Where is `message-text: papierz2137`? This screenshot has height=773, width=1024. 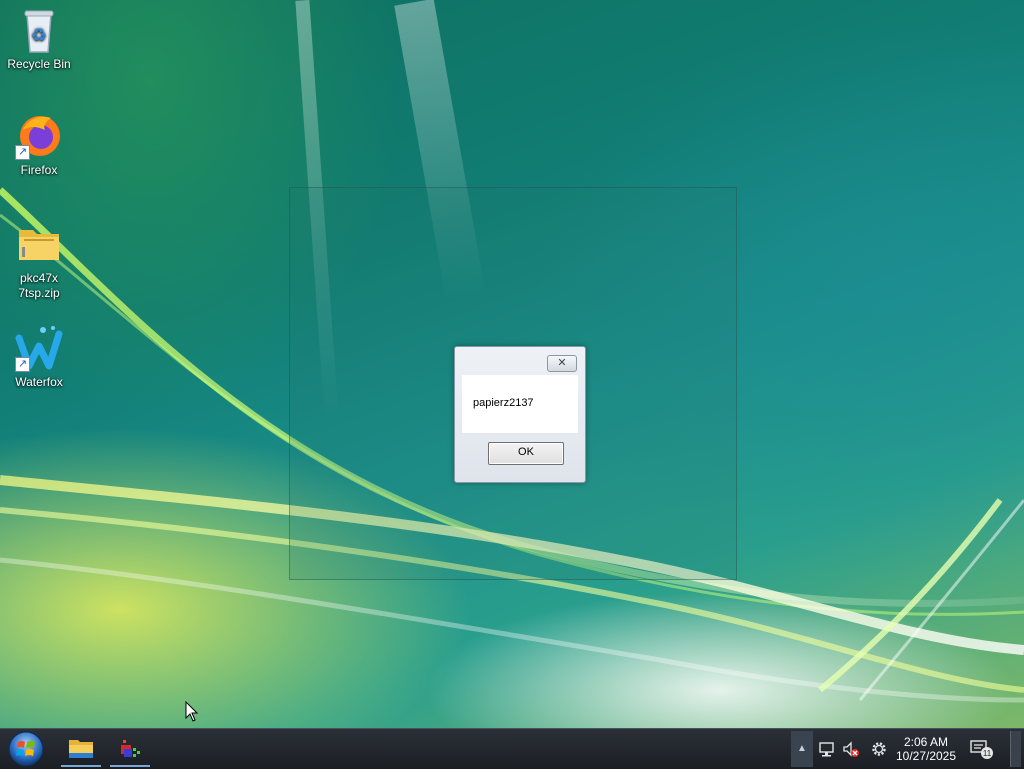 message-text: papierz2137 is located at coordinates (503, 403).